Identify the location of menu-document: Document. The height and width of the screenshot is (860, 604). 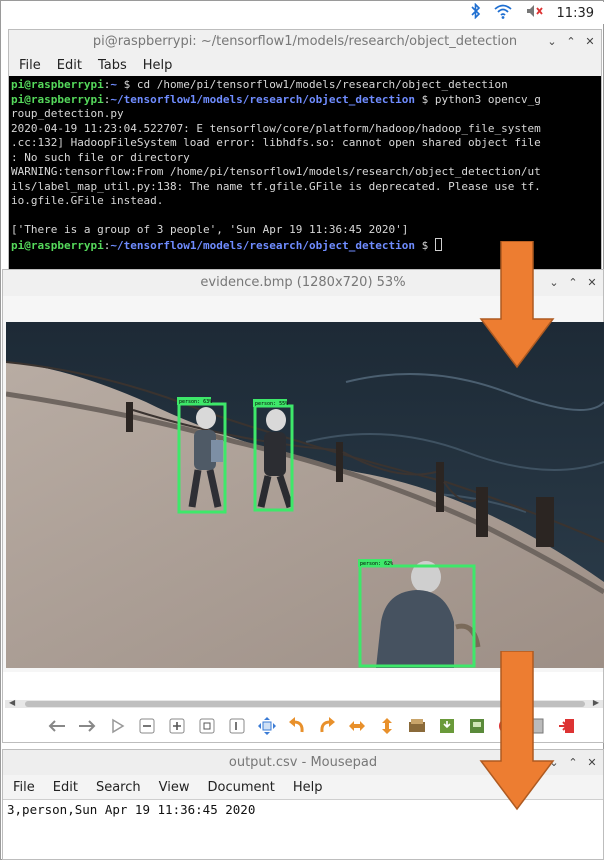
(240, 787).